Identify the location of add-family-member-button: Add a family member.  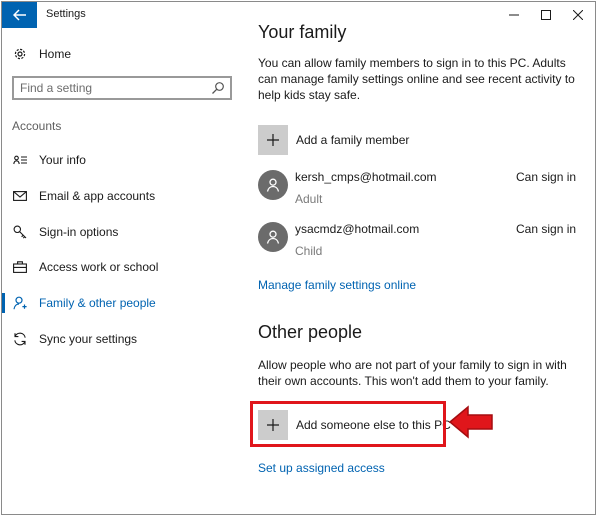
(333, 140).